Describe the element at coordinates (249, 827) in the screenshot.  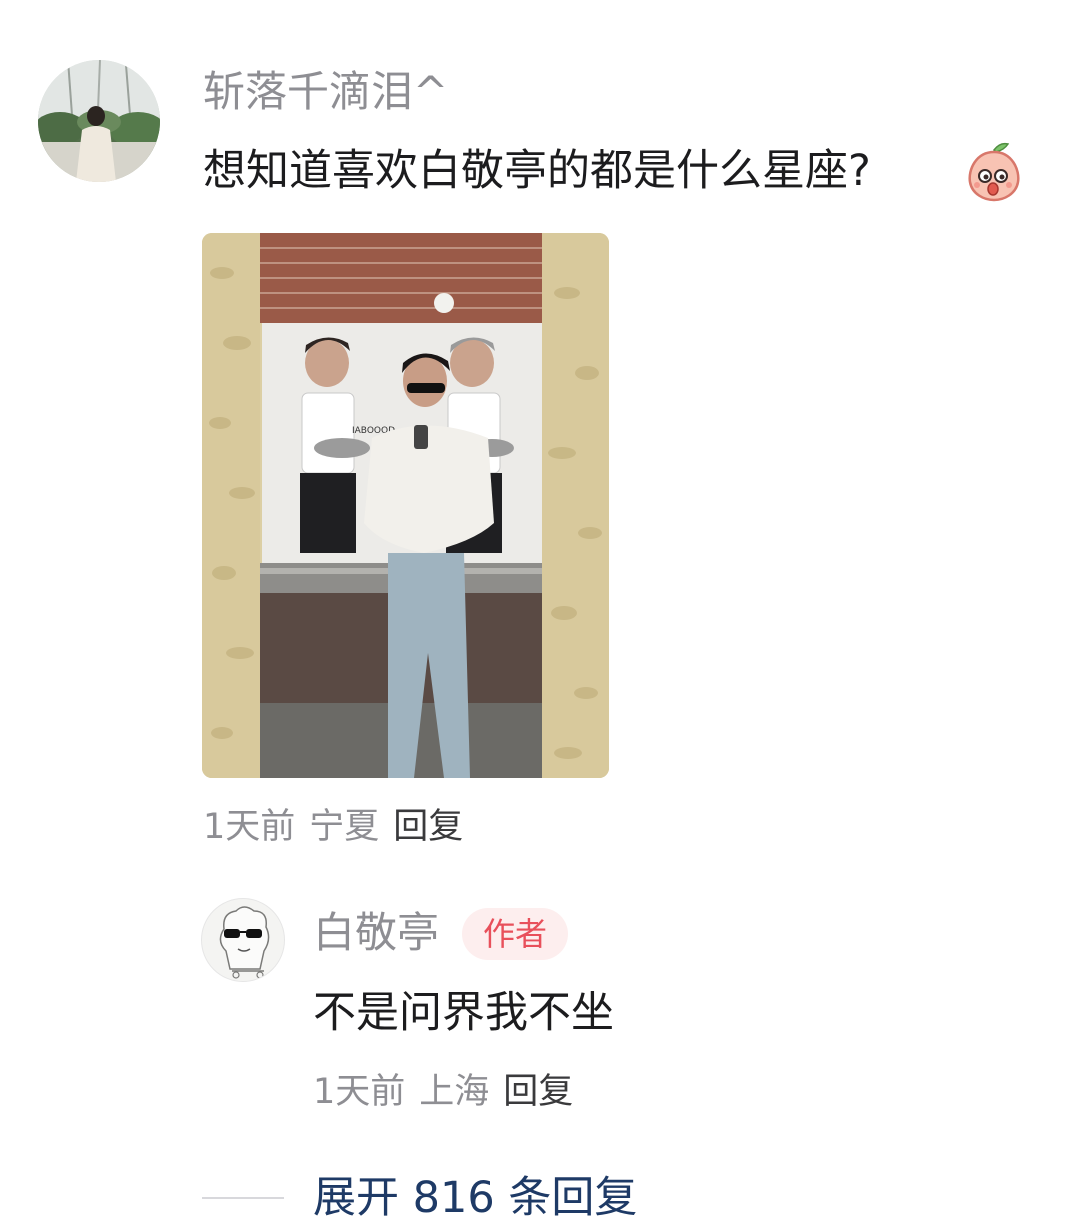
I see `comment-time: 1天前` at that location.